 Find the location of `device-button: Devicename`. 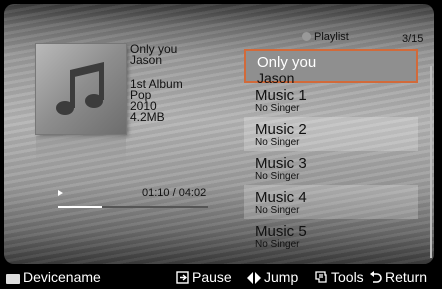

device-button: Devicename is located at coordinates (53, 277).